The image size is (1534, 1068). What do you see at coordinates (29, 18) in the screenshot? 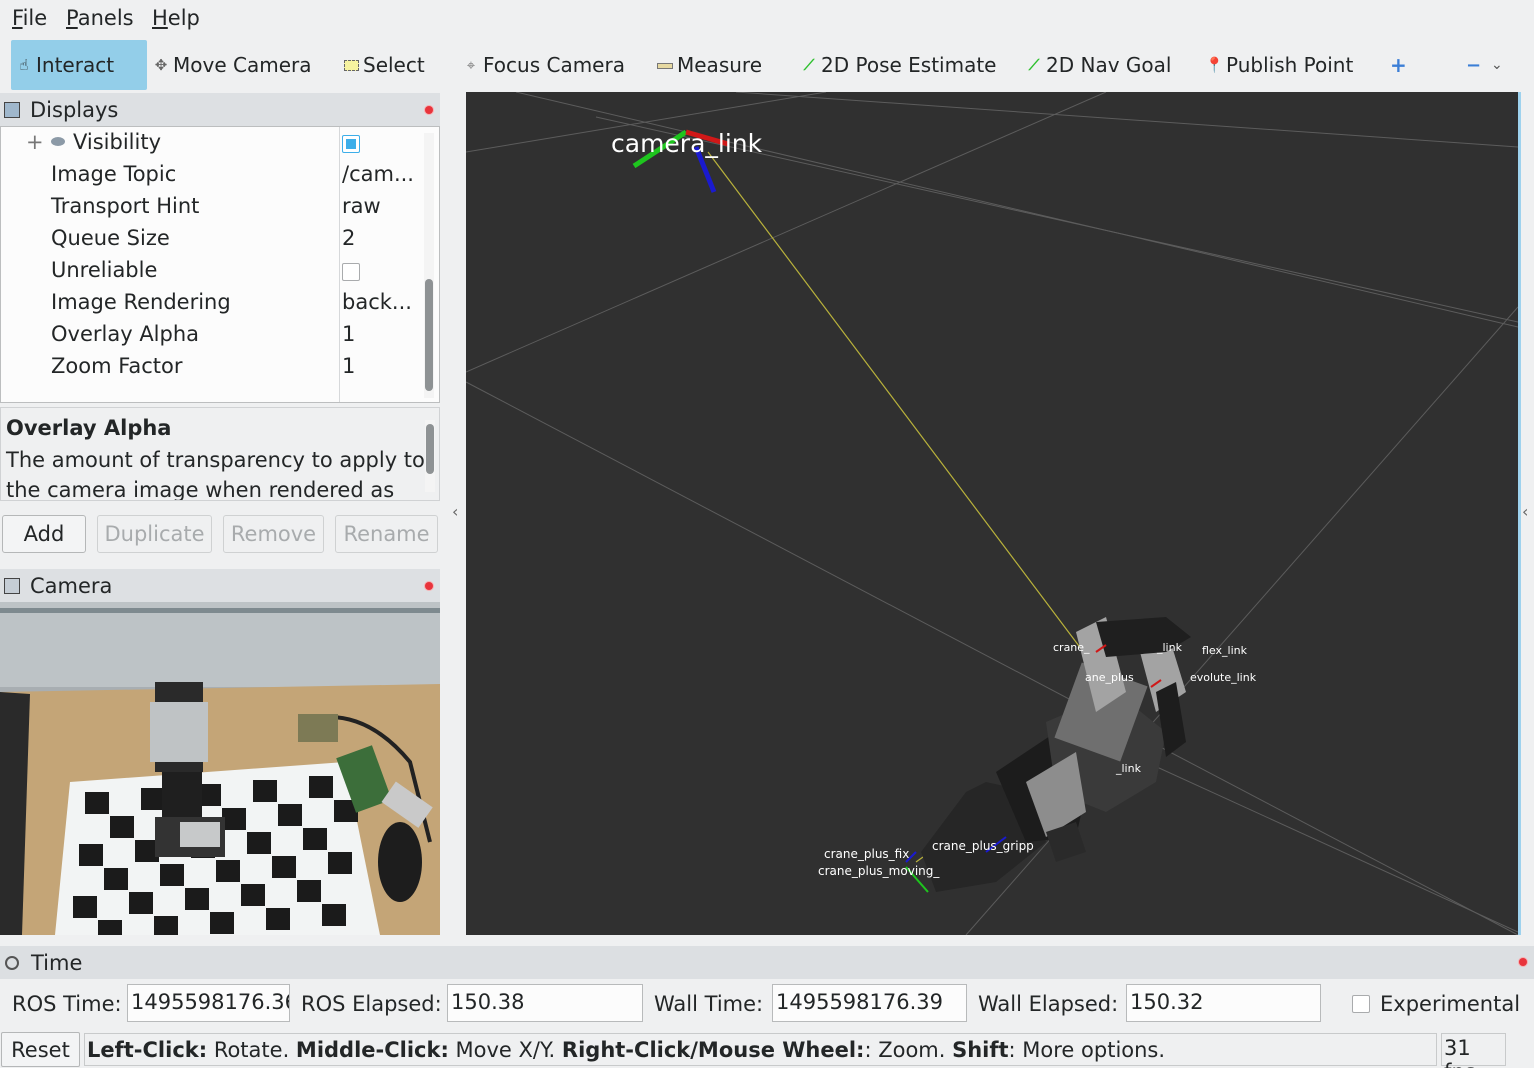
I see `menu-file: File` at bounding box center [29, 18].